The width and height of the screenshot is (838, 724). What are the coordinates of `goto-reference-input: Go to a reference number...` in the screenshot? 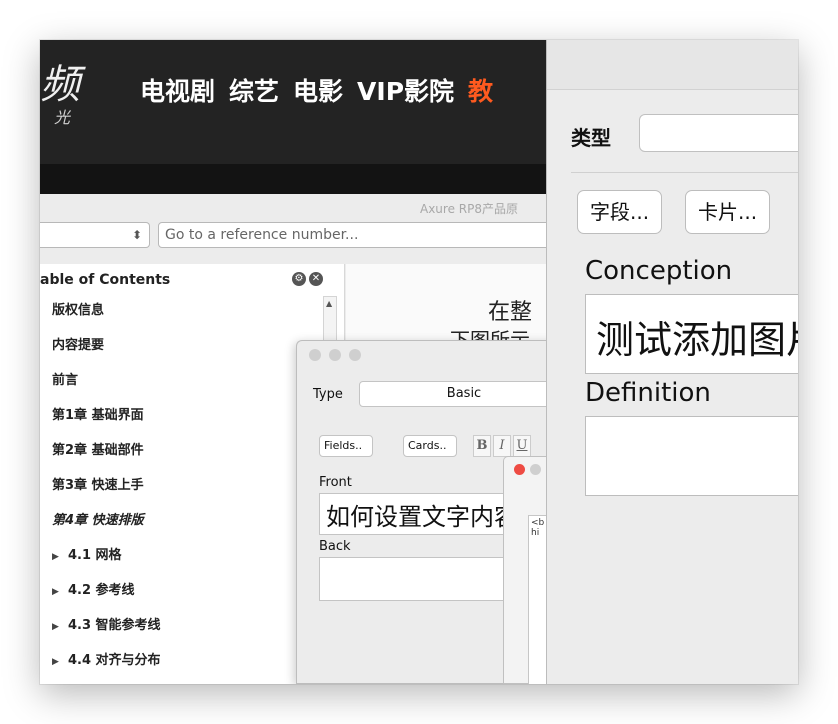 It's located at (368, 235).